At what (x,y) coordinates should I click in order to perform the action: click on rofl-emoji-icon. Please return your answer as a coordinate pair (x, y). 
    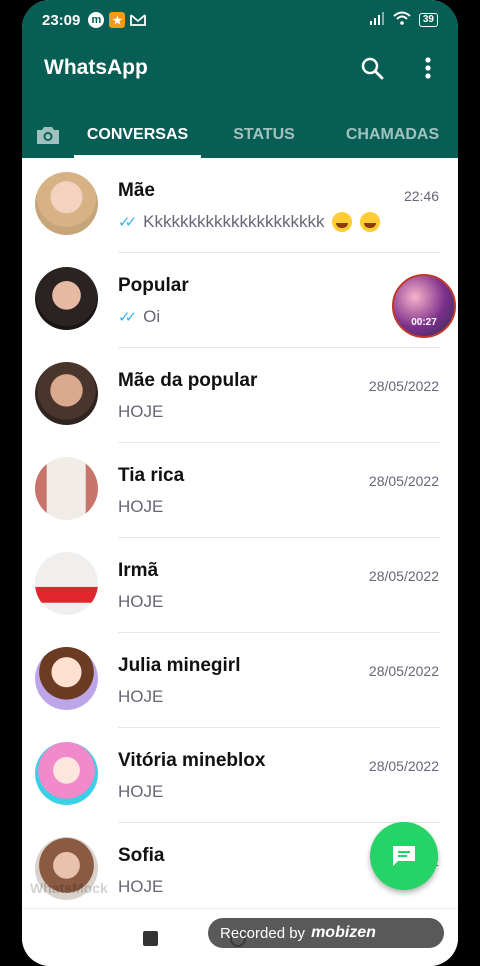
    Looking at the image, I should click on (370, 222).